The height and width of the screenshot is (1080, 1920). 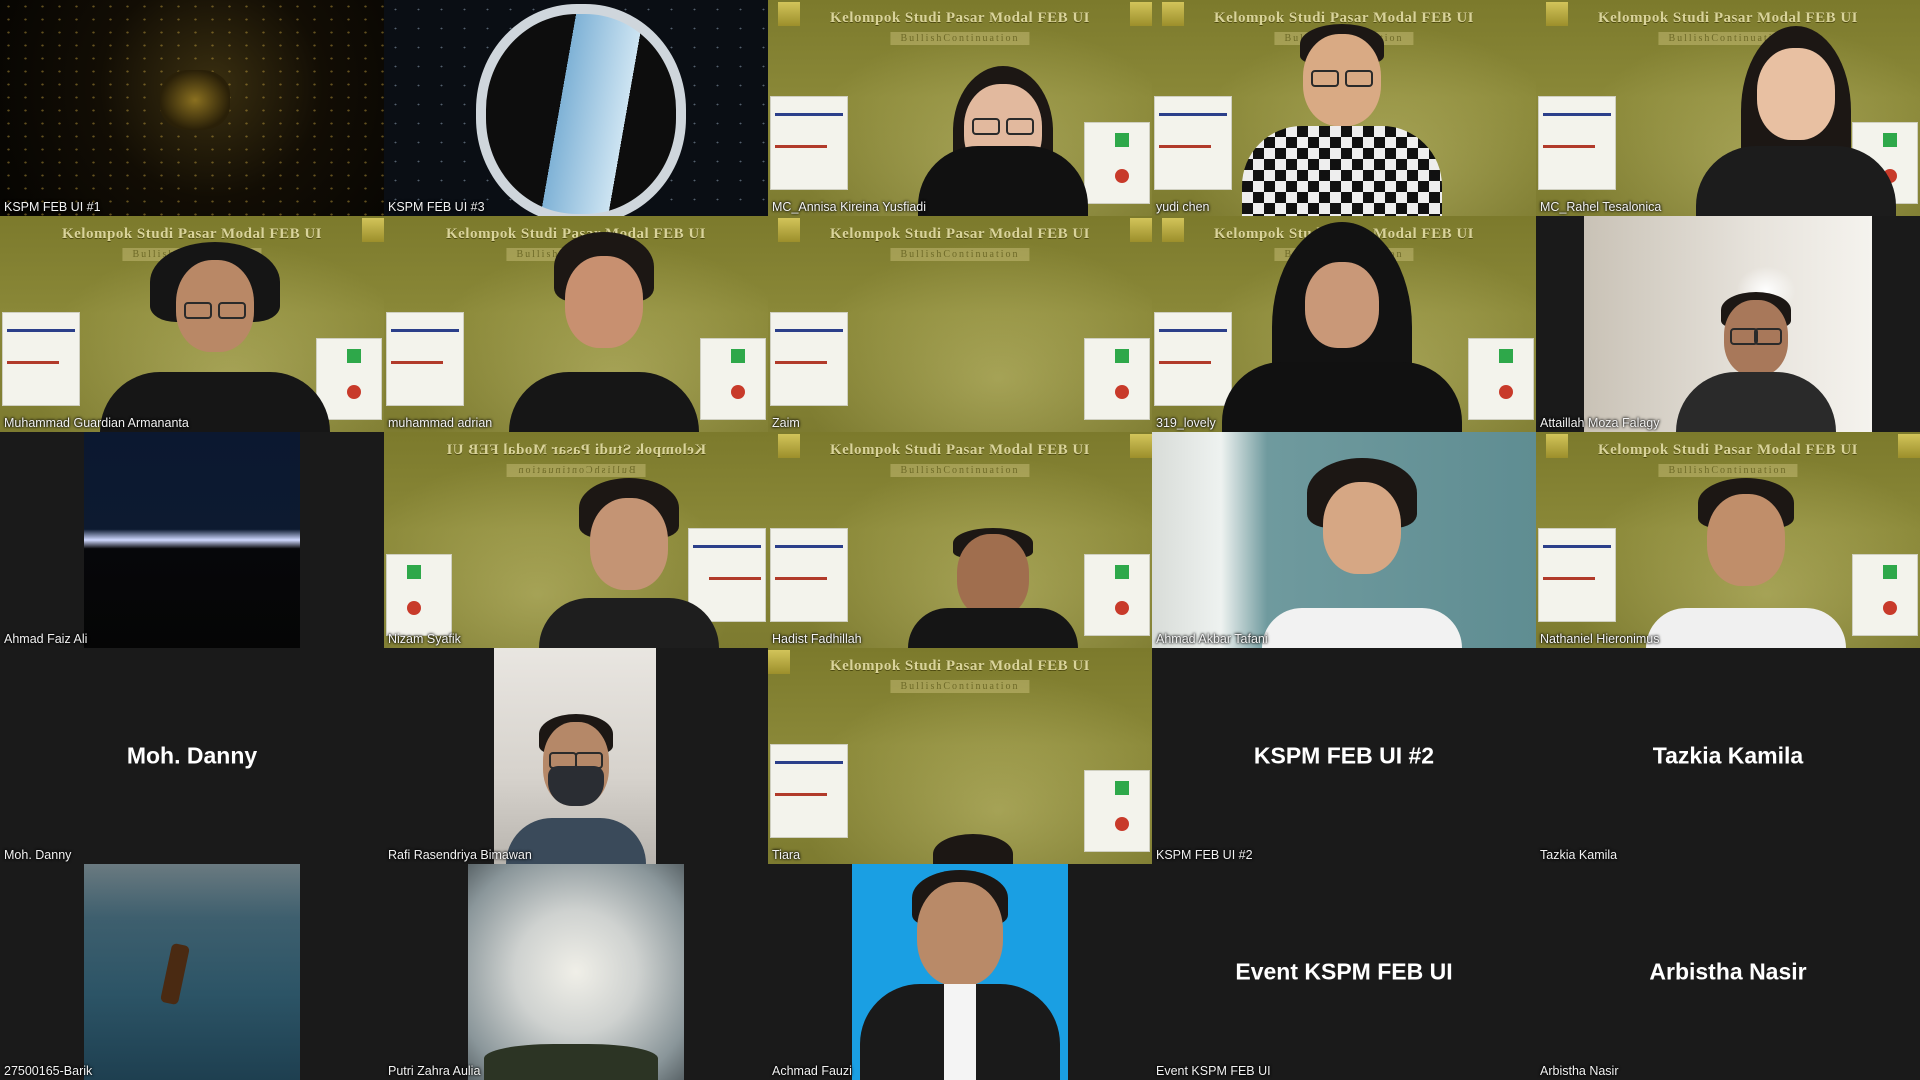 I want to click on video-tile: 27500165-Barik, so click(x=192, y=972).